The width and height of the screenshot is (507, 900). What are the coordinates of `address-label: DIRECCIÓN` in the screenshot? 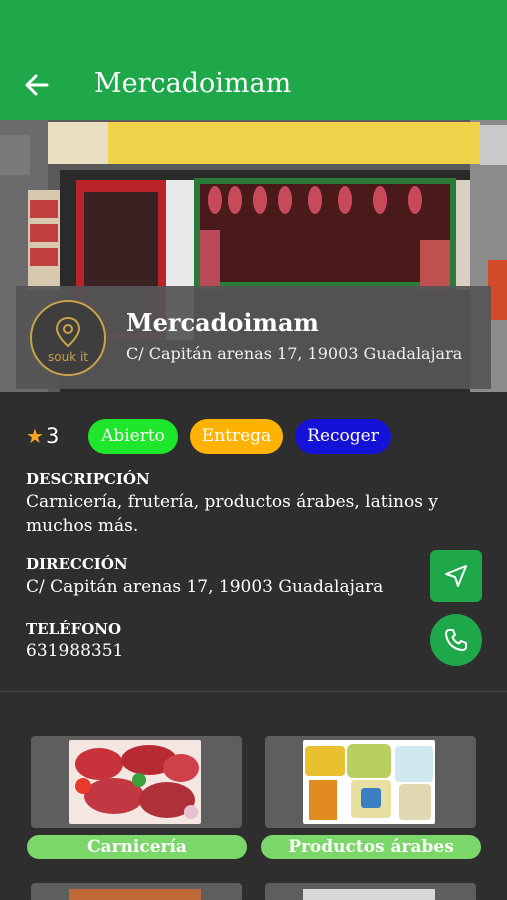 It's located at (77, 564).